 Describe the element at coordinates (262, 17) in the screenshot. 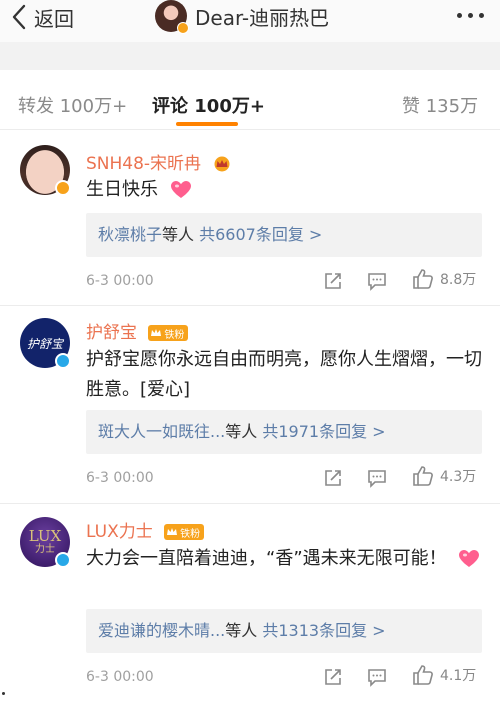

I see `page-title: Dear-迪丽热巴` at that location.